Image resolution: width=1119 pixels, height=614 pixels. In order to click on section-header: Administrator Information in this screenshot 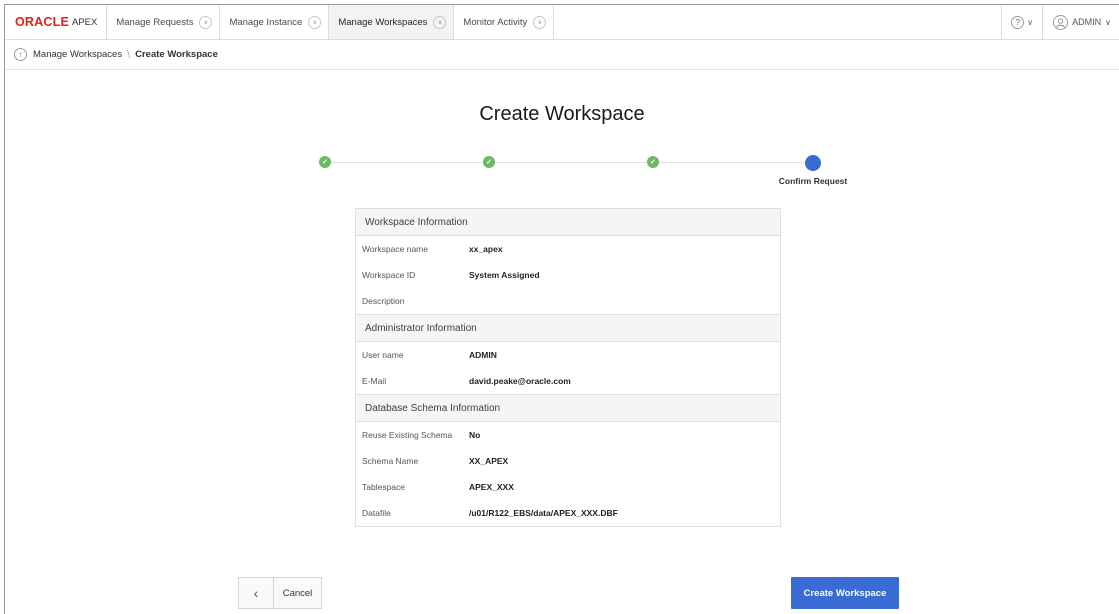, I will do `click(568, 328)`.